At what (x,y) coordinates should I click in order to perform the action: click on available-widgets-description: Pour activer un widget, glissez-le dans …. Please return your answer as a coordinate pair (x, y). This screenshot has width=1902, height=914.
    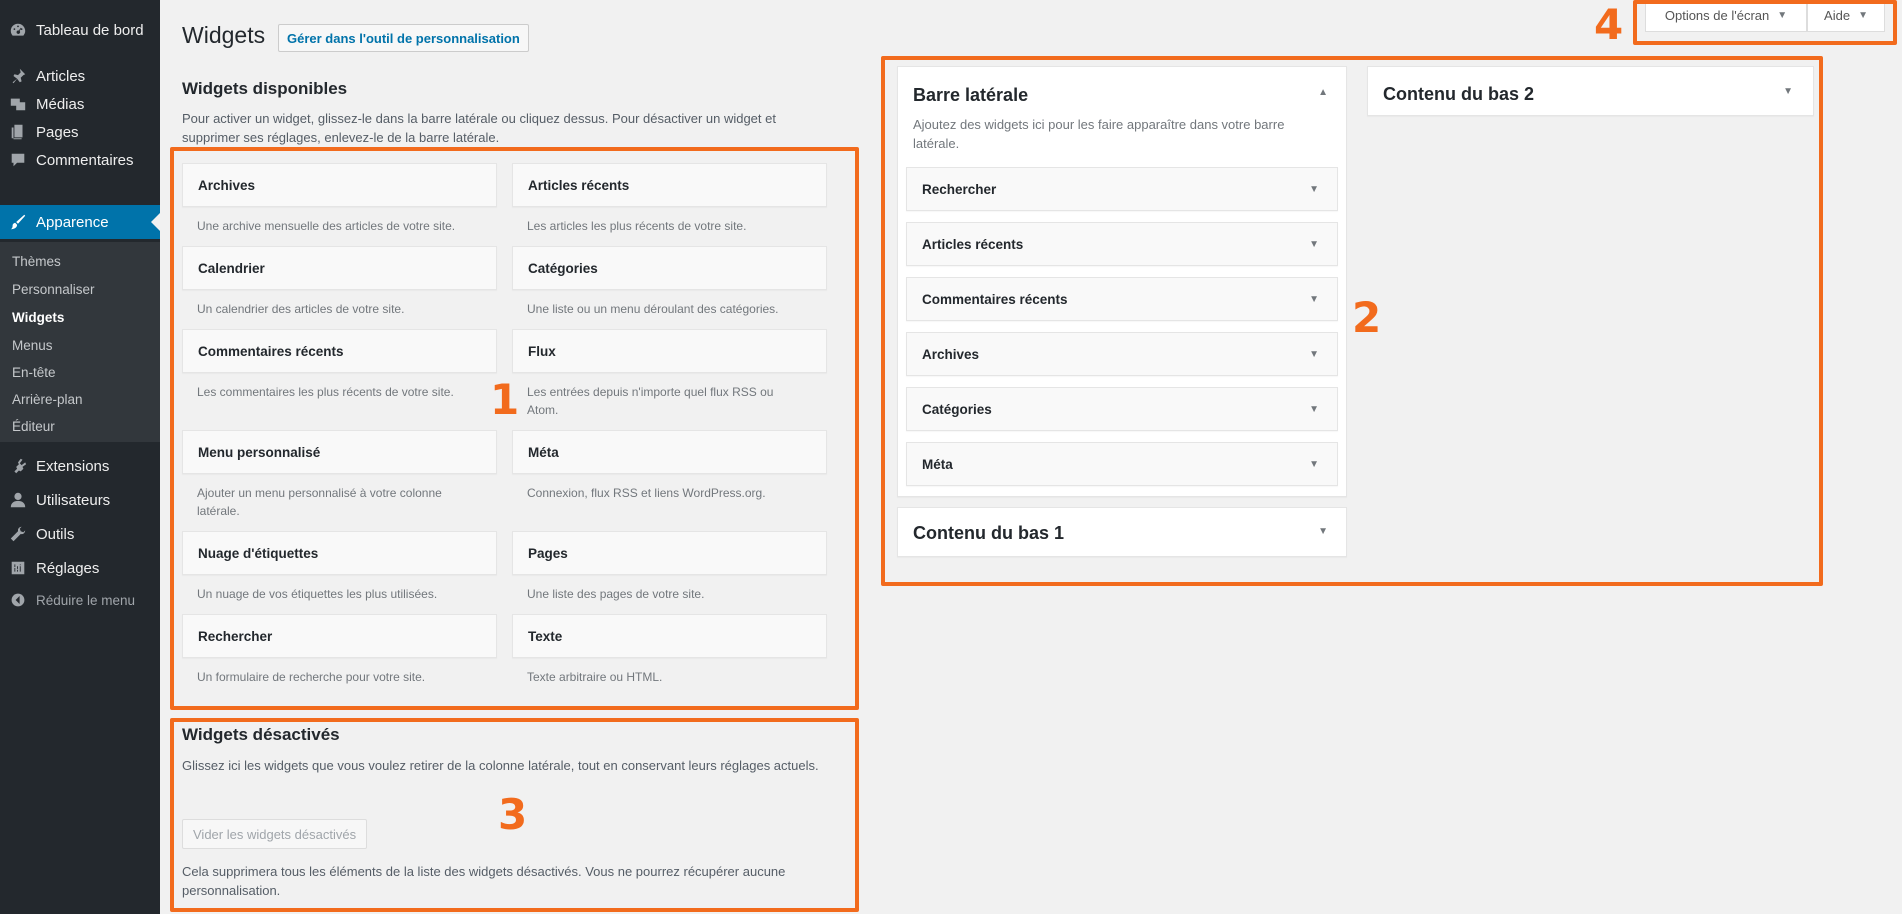
    Looking at the image, I should click on (479, 128).